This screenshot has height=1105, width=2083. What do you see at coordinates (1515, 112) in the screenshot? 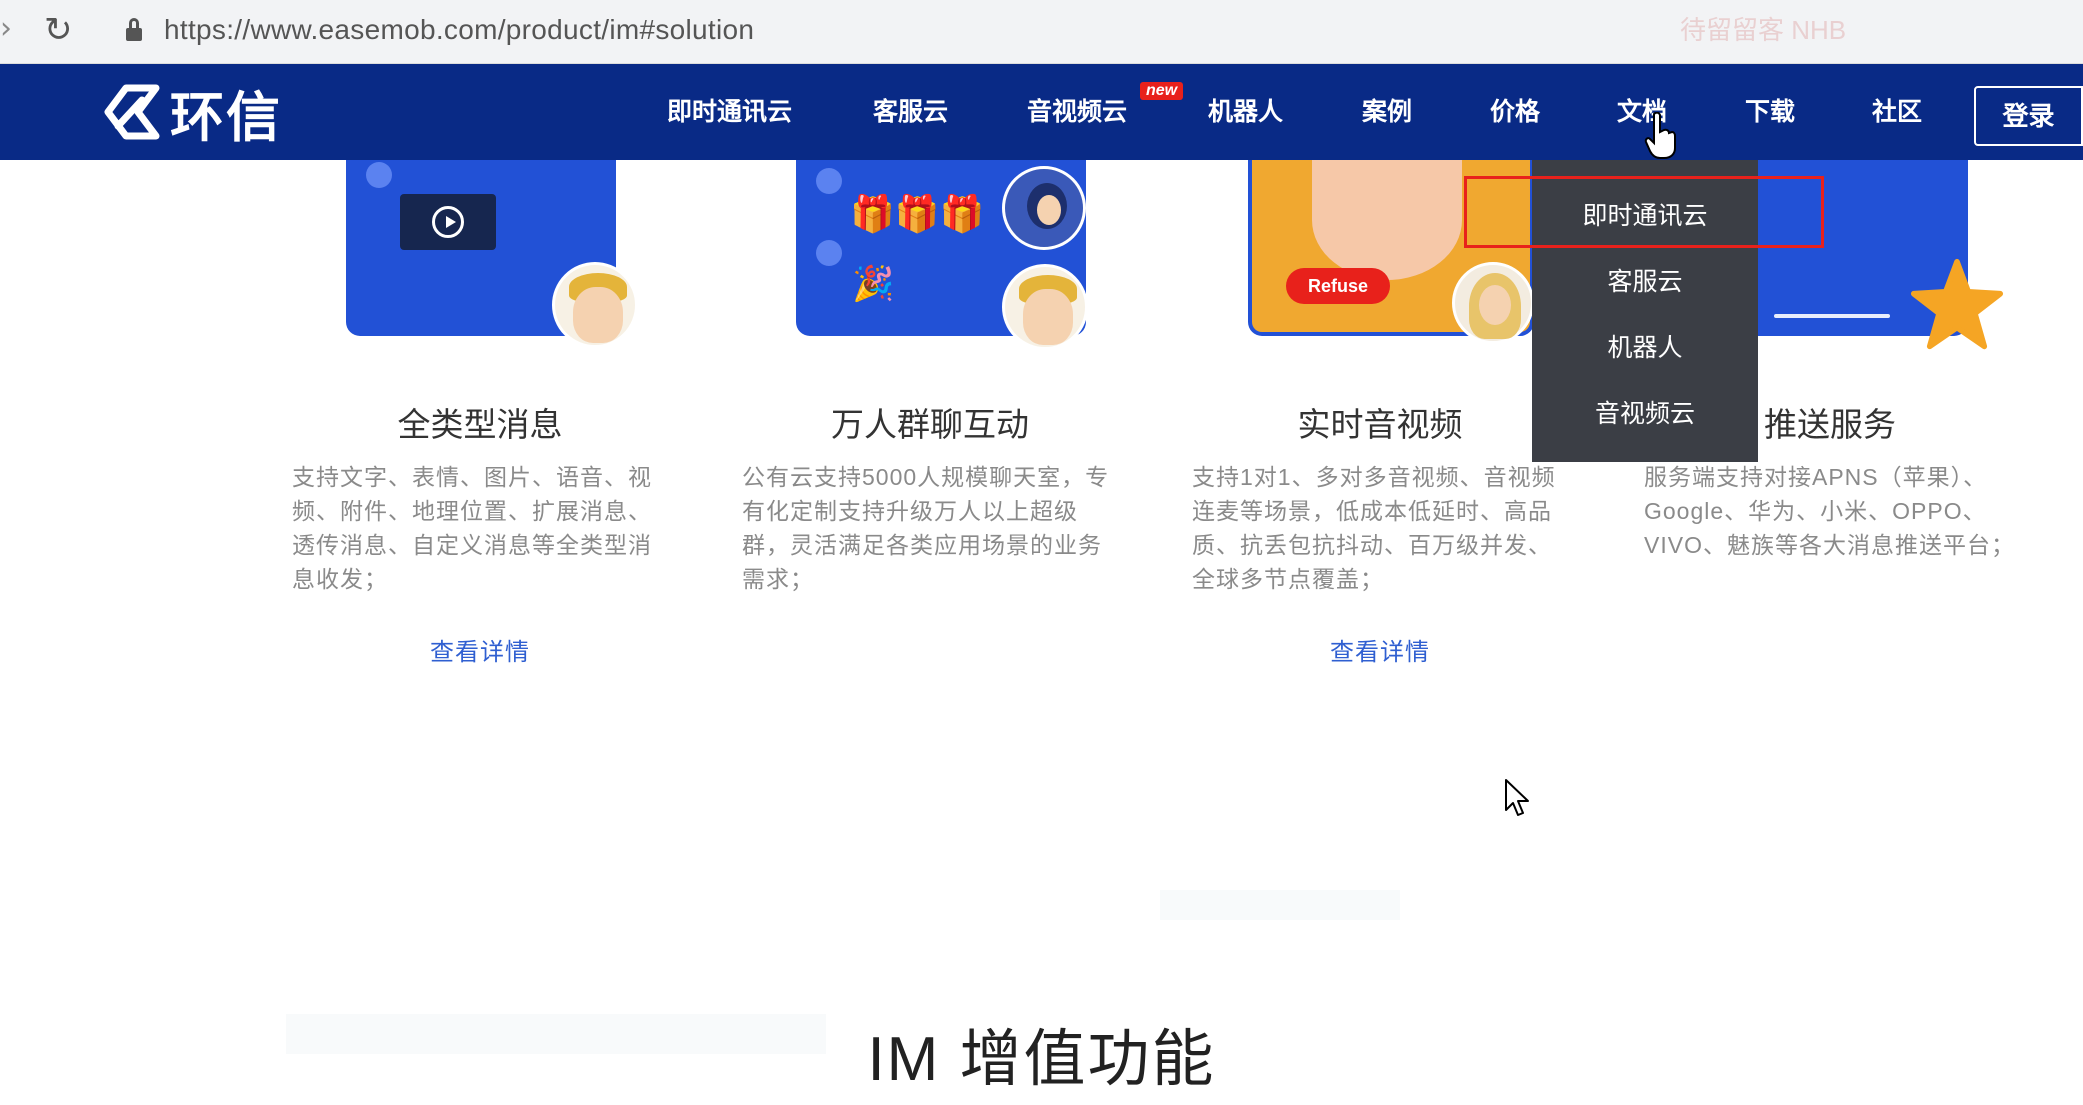
I see `nav-item-pricing: 价格` at bounding box center [1515, 112].